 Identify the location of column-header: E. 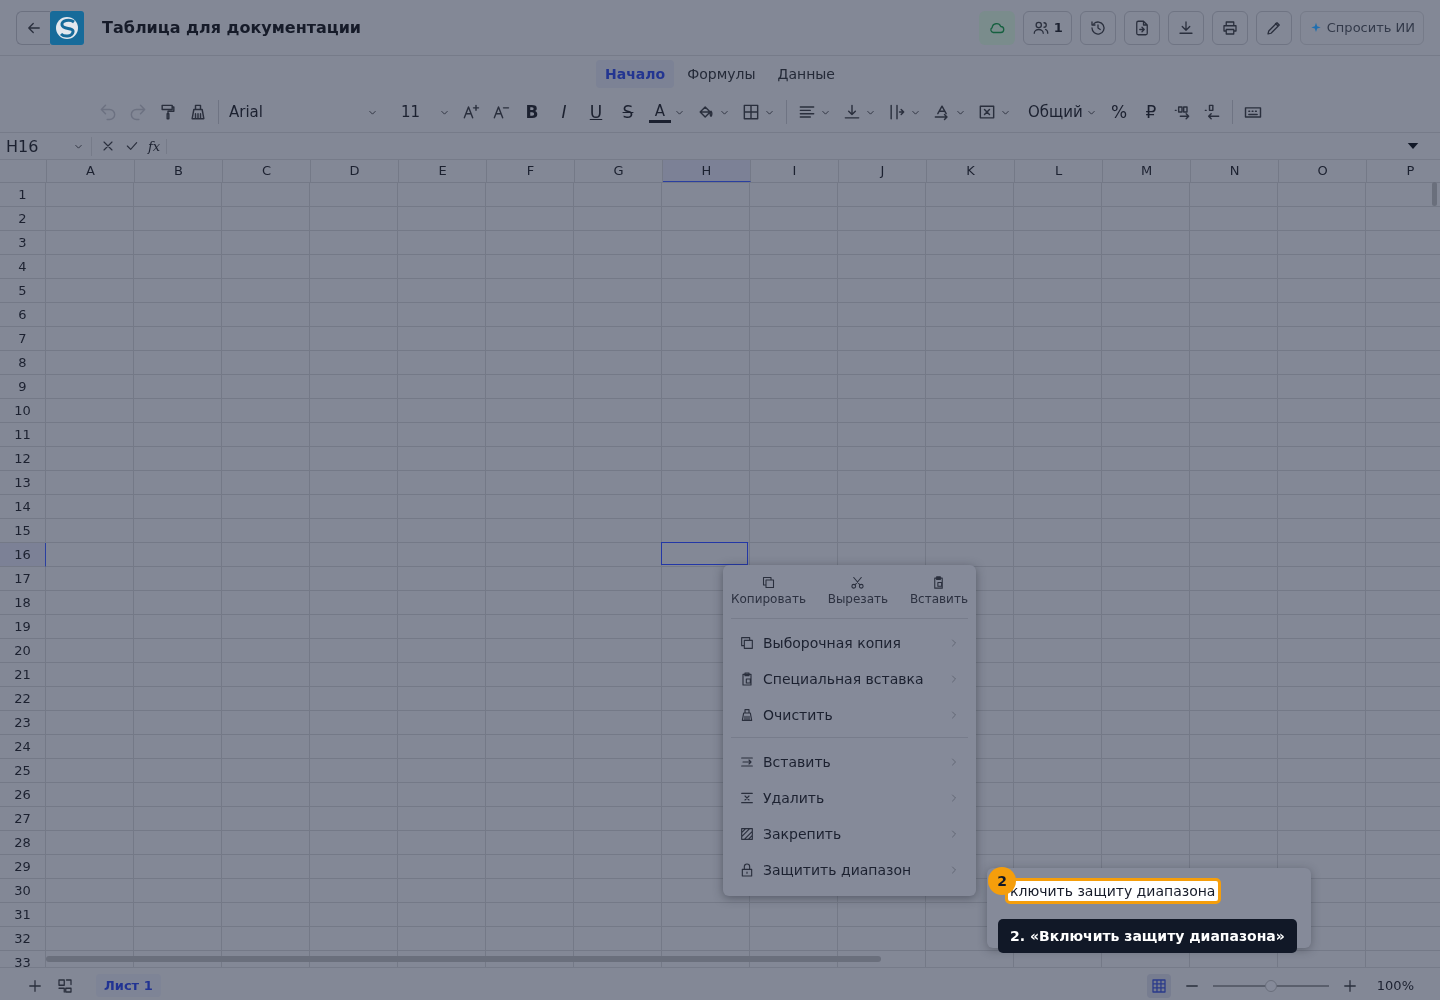
(443, 171).